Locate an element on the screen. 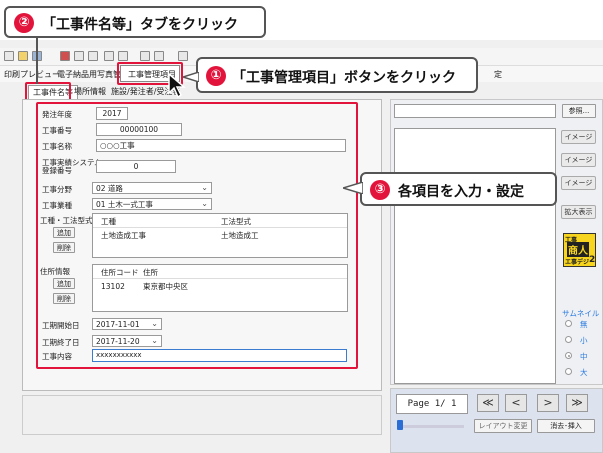 The width and height of the screenshot is (603, 453). callout-step1-text: 「工事管理項目」ボタンをクリック is located at coordinates (344, 78).